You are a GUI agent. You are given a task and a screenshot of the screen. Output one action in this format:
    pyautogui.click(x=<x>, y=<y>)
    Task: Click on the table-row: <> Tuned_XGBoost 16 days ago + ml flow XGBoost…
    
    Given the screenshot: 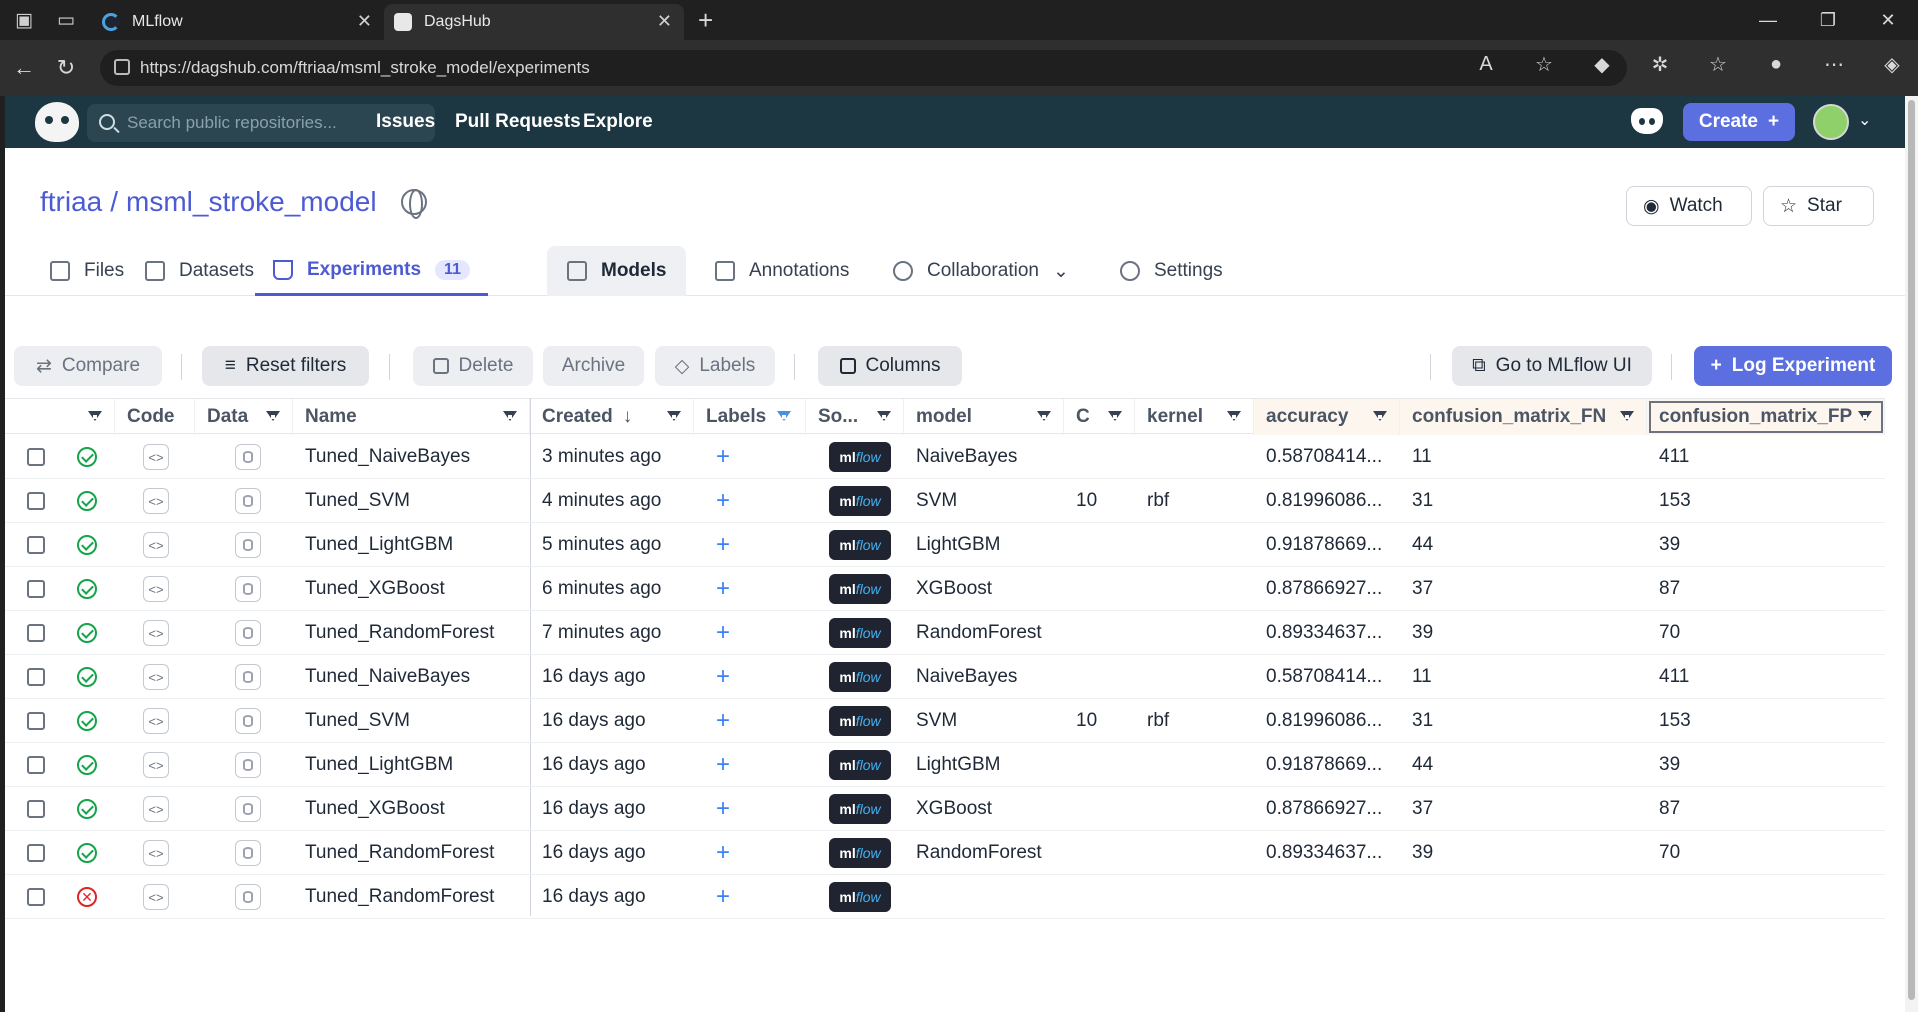 What is the action you would take?
    pyautogui.click(x=945, y=809)
    